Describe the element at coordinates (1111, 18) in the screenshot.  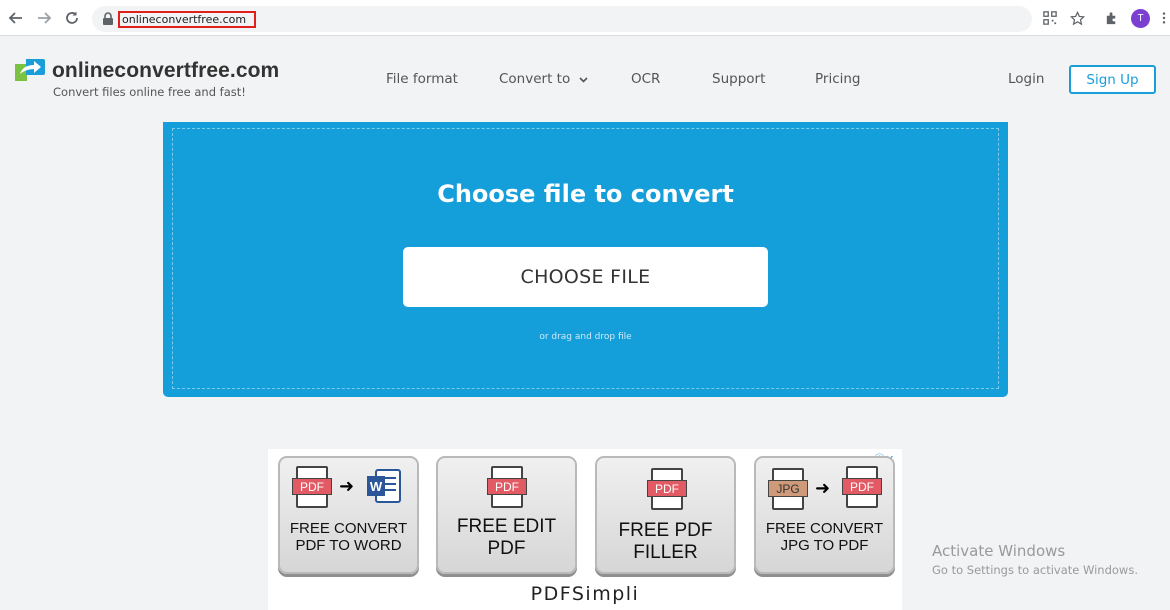
I see `extensions-icon` at that location.